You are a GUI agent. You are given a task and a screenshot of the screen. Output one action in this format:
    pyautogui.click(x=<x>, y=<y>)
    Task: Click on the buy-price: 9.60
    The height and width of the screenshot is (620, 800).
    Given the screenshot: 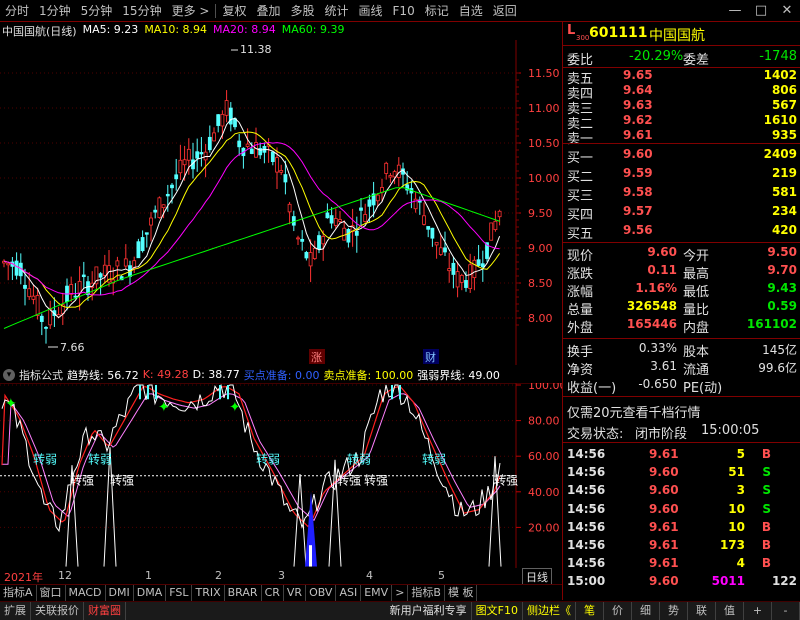 What is the action you would take?
    pyautogui.click(x=638, y=154)
    